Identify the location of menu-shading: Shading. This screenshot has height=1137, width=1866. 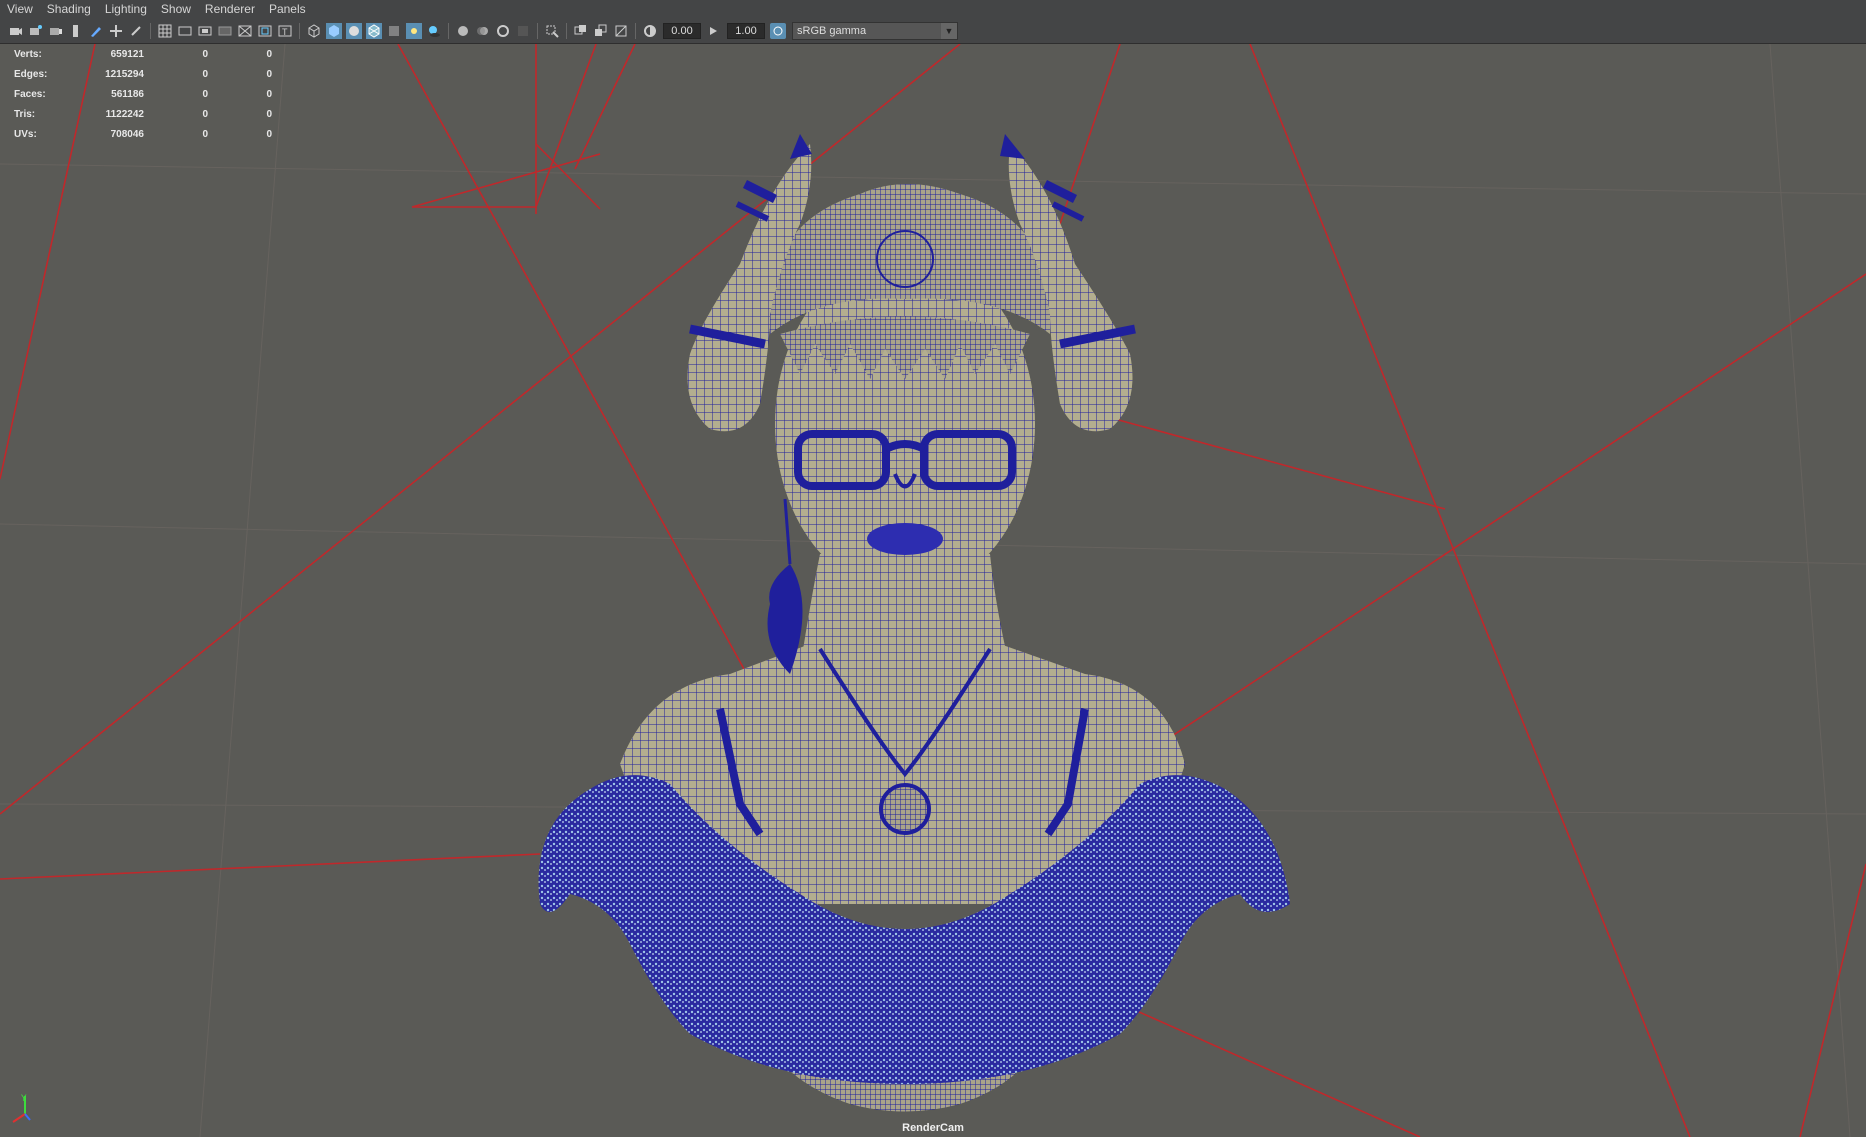
(69, 9).